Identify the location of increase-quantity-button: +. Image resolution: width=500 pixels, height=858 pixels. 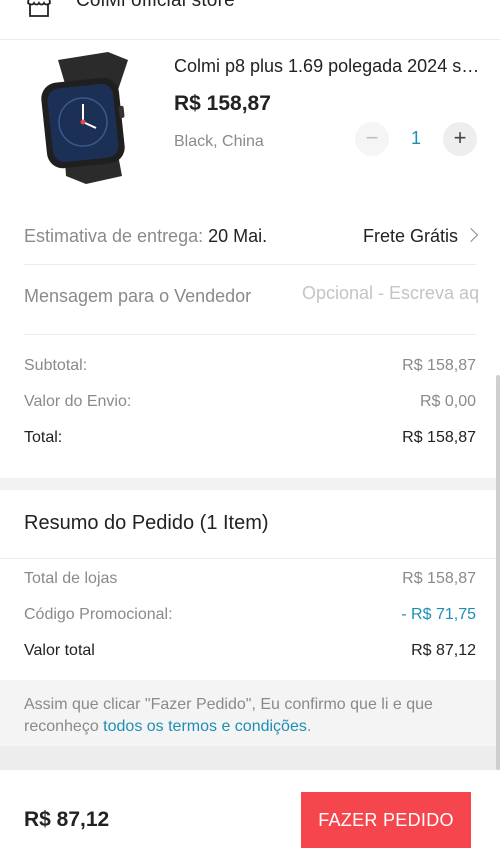
(460, 139).